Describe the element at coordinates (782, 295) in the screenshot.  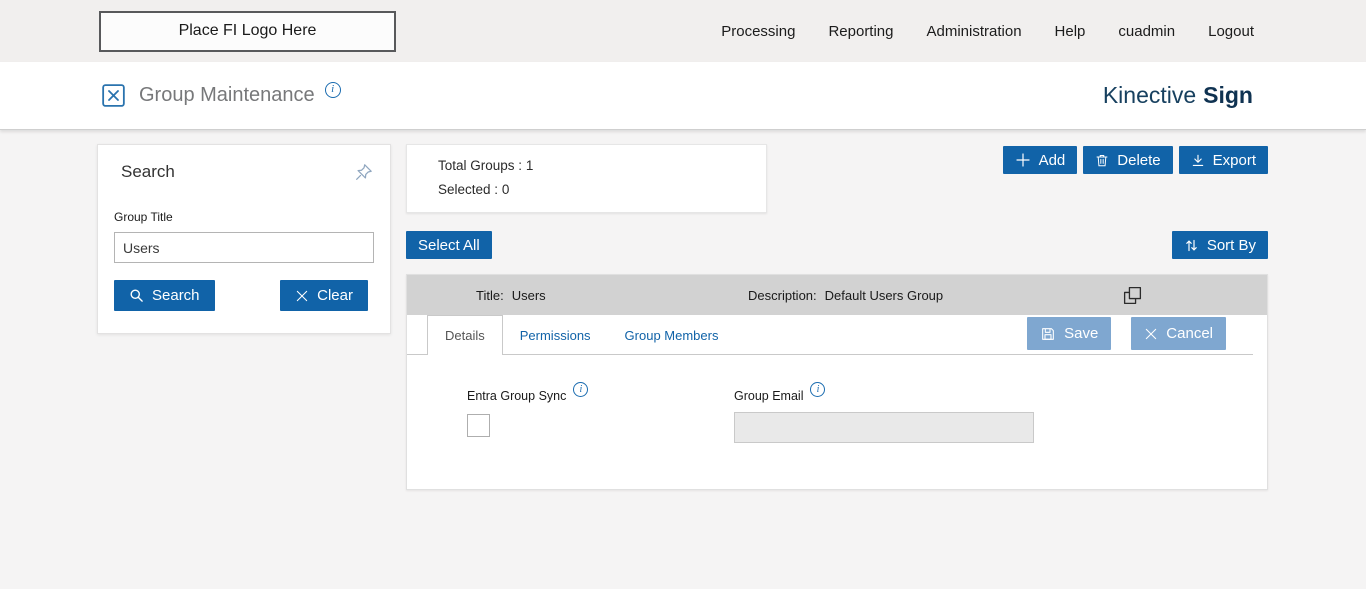
I see `group-description-field-label: Description:` at that location.